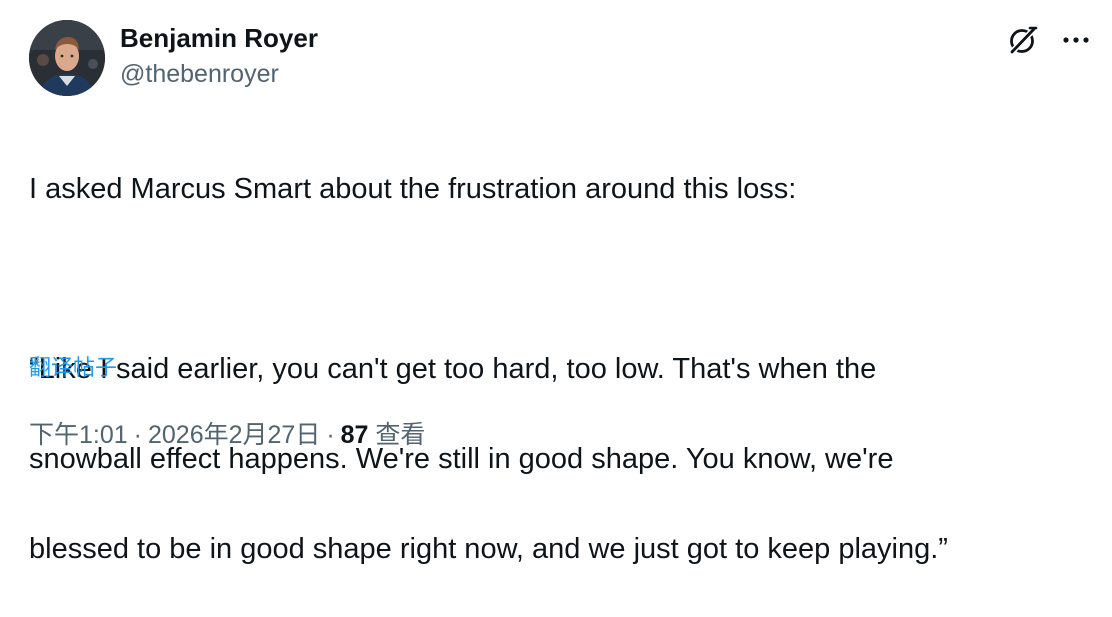 This screenshot has width=1112, height=617. I want to click on user-handle: @thebenroyer, so click(219, 74).